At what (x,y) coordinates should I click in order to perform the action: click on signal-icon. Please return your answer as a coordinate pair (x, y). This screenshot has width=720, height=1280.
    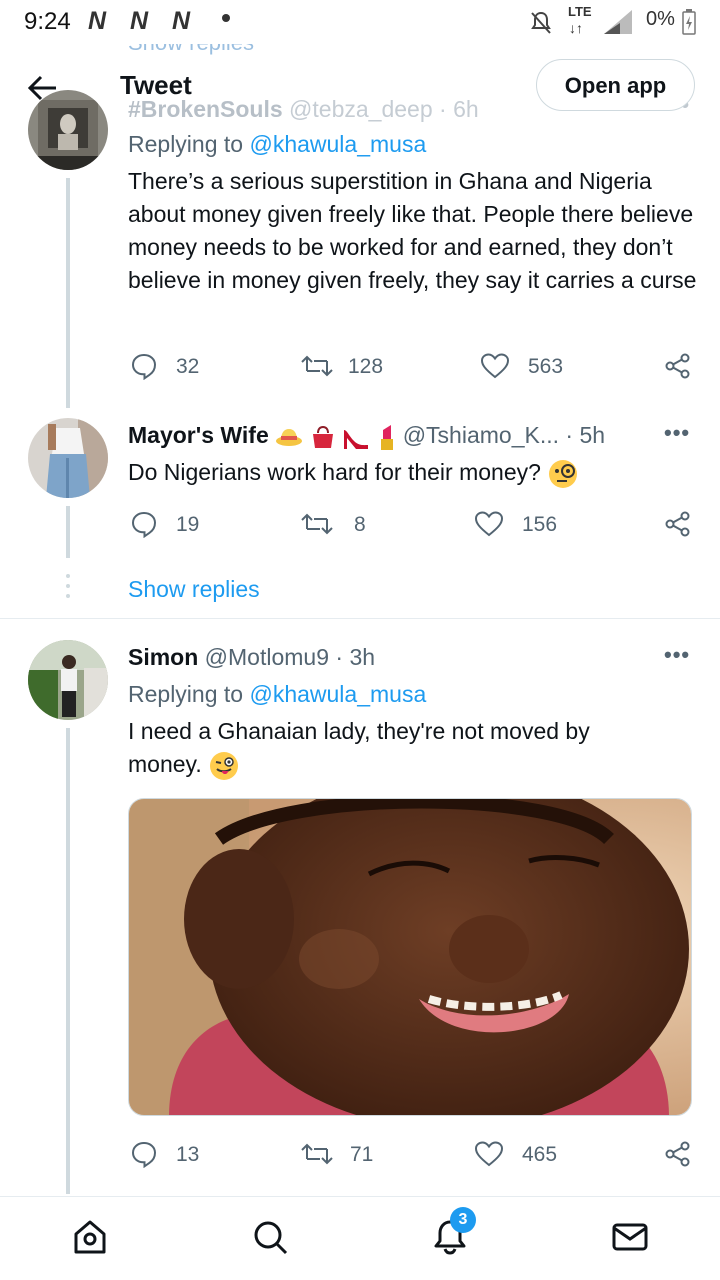
    Looking at the image, I should click on (618, 22).